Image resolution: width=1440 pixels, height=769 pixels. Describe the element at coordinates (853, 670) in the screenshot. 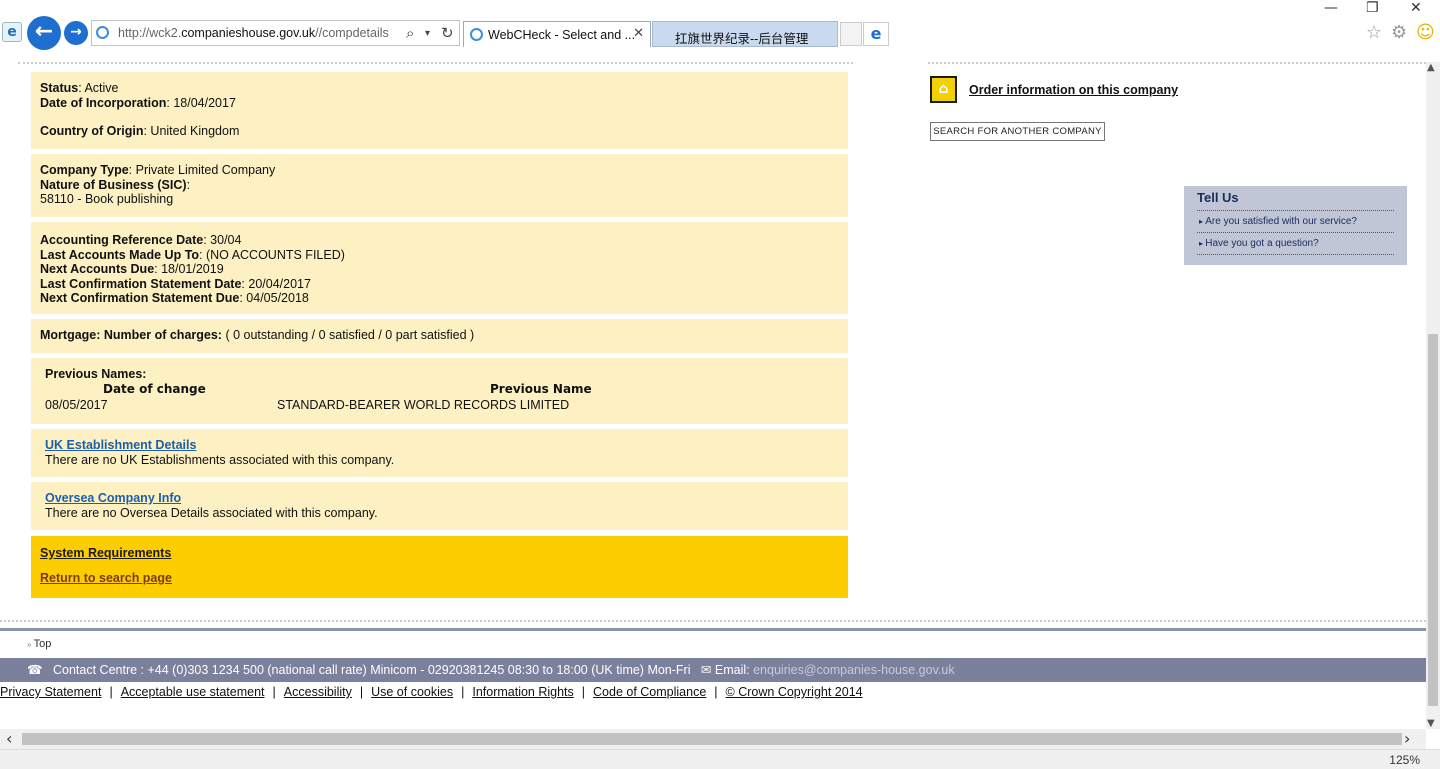

I see `email-link: enquiries@companies-house.gov.uk` at that location.